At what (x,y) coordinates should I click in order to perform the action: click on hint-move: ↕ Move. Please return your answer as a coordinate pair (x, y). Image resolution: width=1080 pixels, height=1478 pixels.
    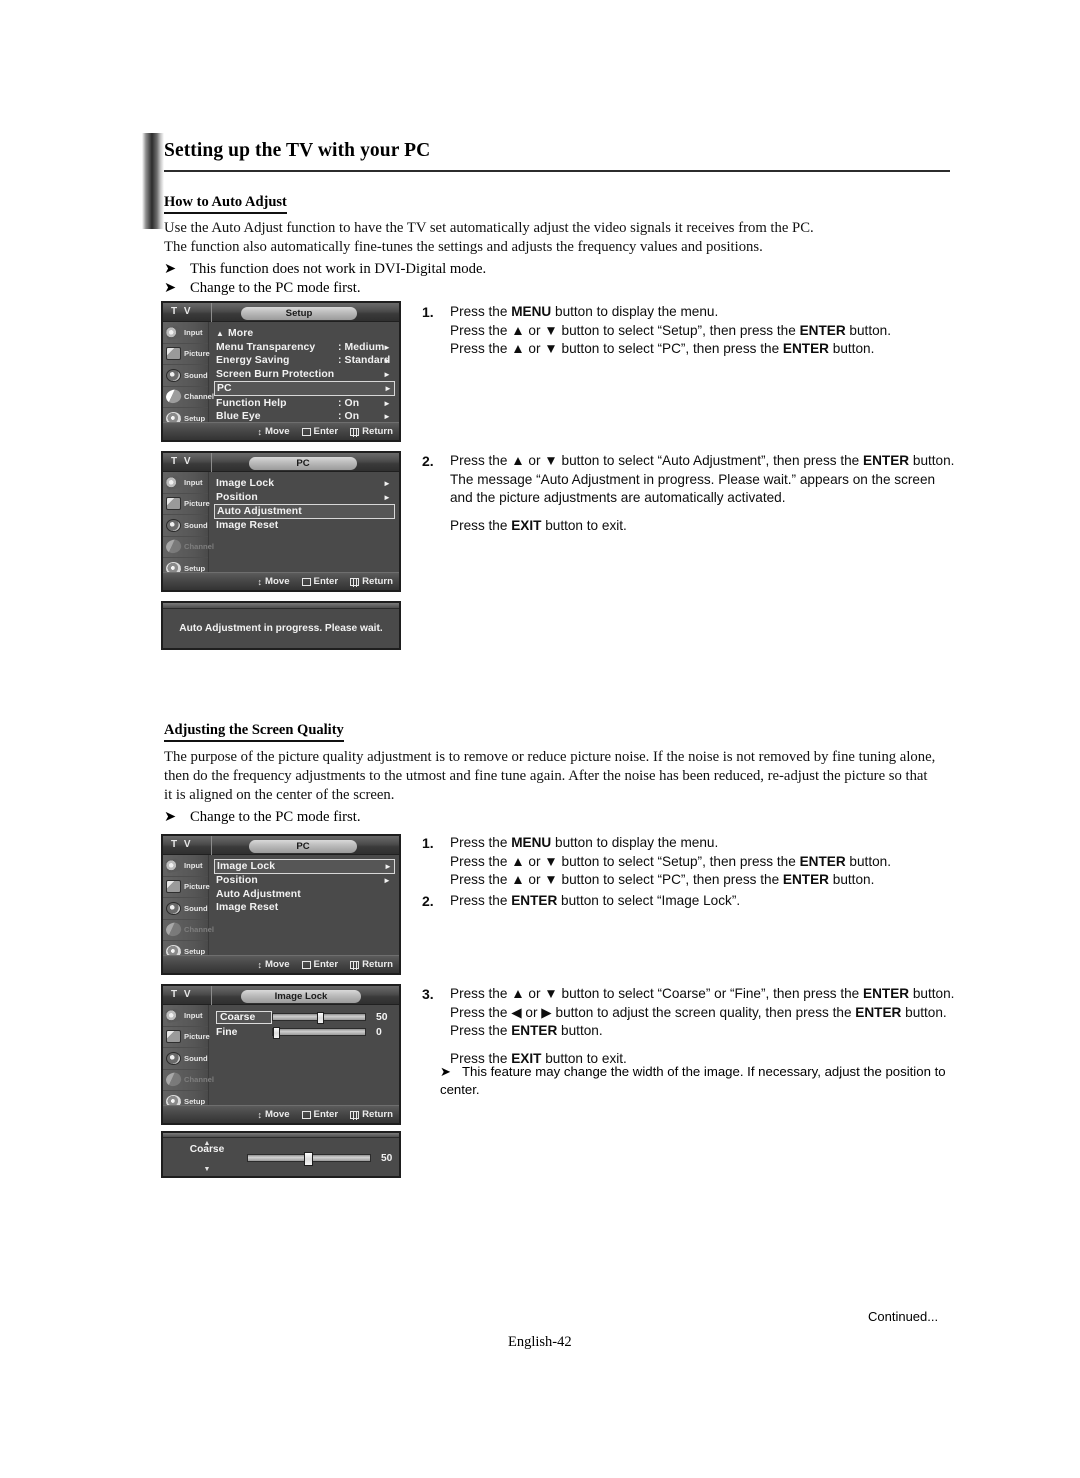
    Looking at the image, I should click on (274, 581).